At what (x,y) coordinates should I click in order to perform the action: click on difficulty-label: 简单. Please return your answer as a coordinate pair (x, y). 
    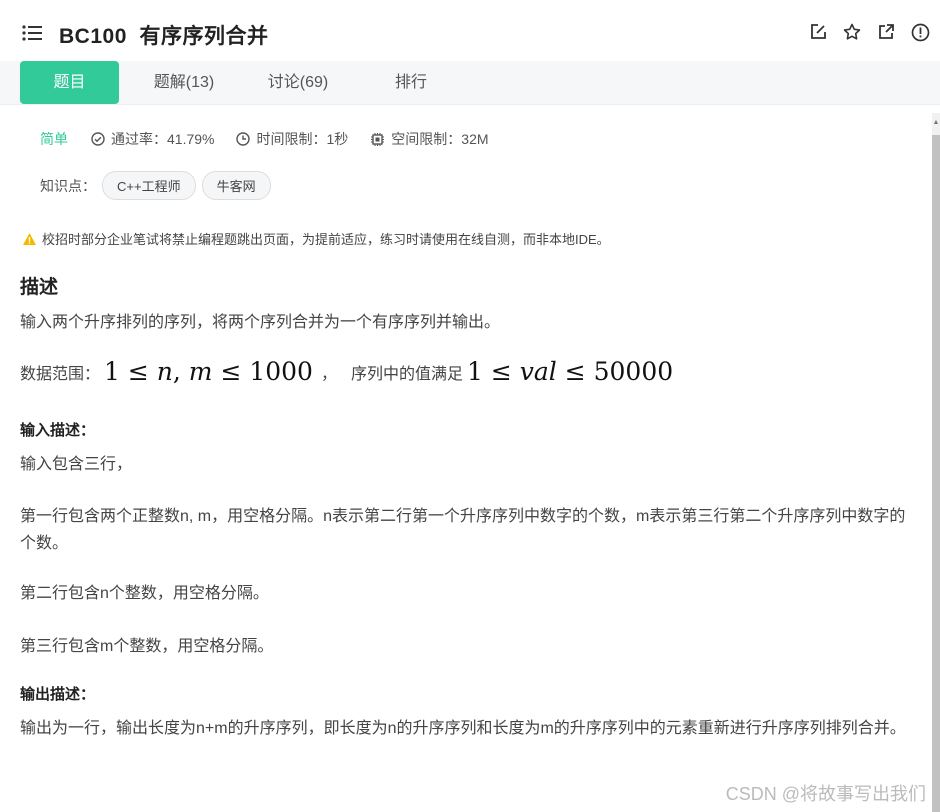
    Looking at the image, I should click on (54, 139).